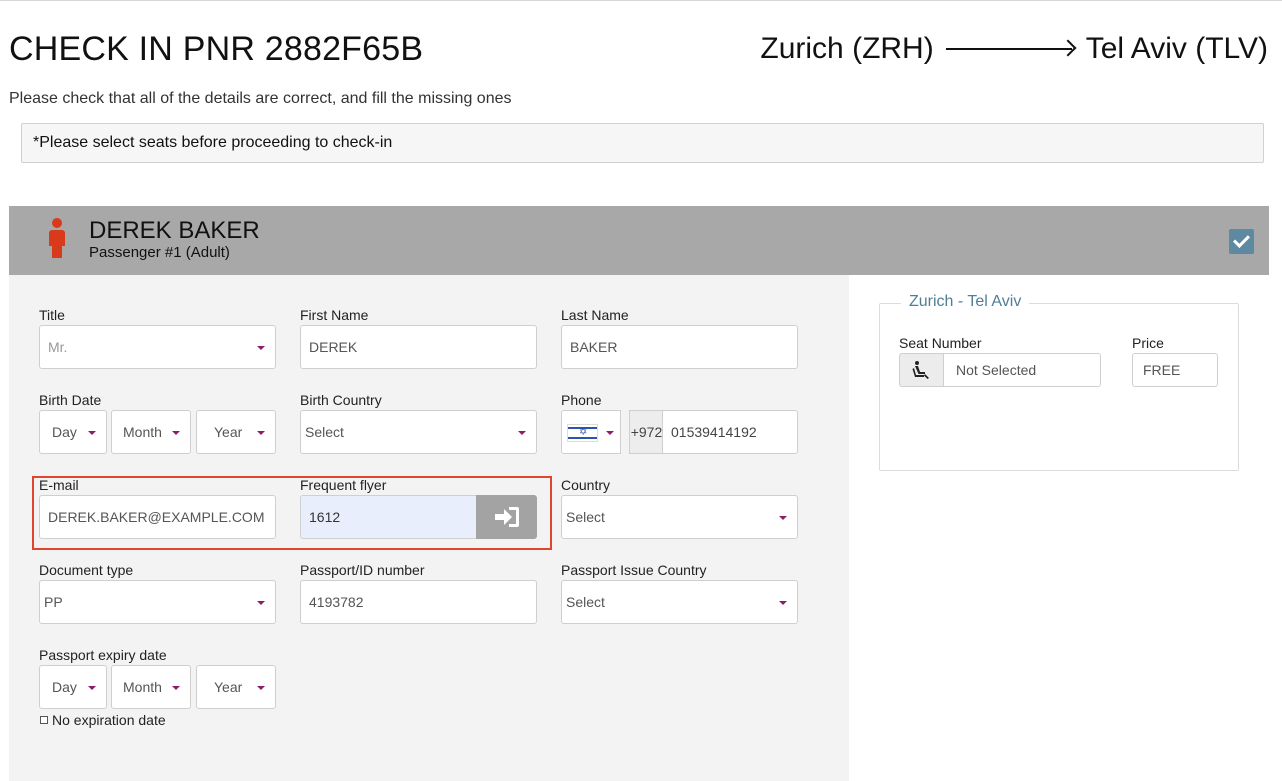 Image resolution: width=1282 pixels, height=781 pixels. I want to click on passenger-header: DEREK BAKER Passenger #1 (Adult), so click(639, 240).